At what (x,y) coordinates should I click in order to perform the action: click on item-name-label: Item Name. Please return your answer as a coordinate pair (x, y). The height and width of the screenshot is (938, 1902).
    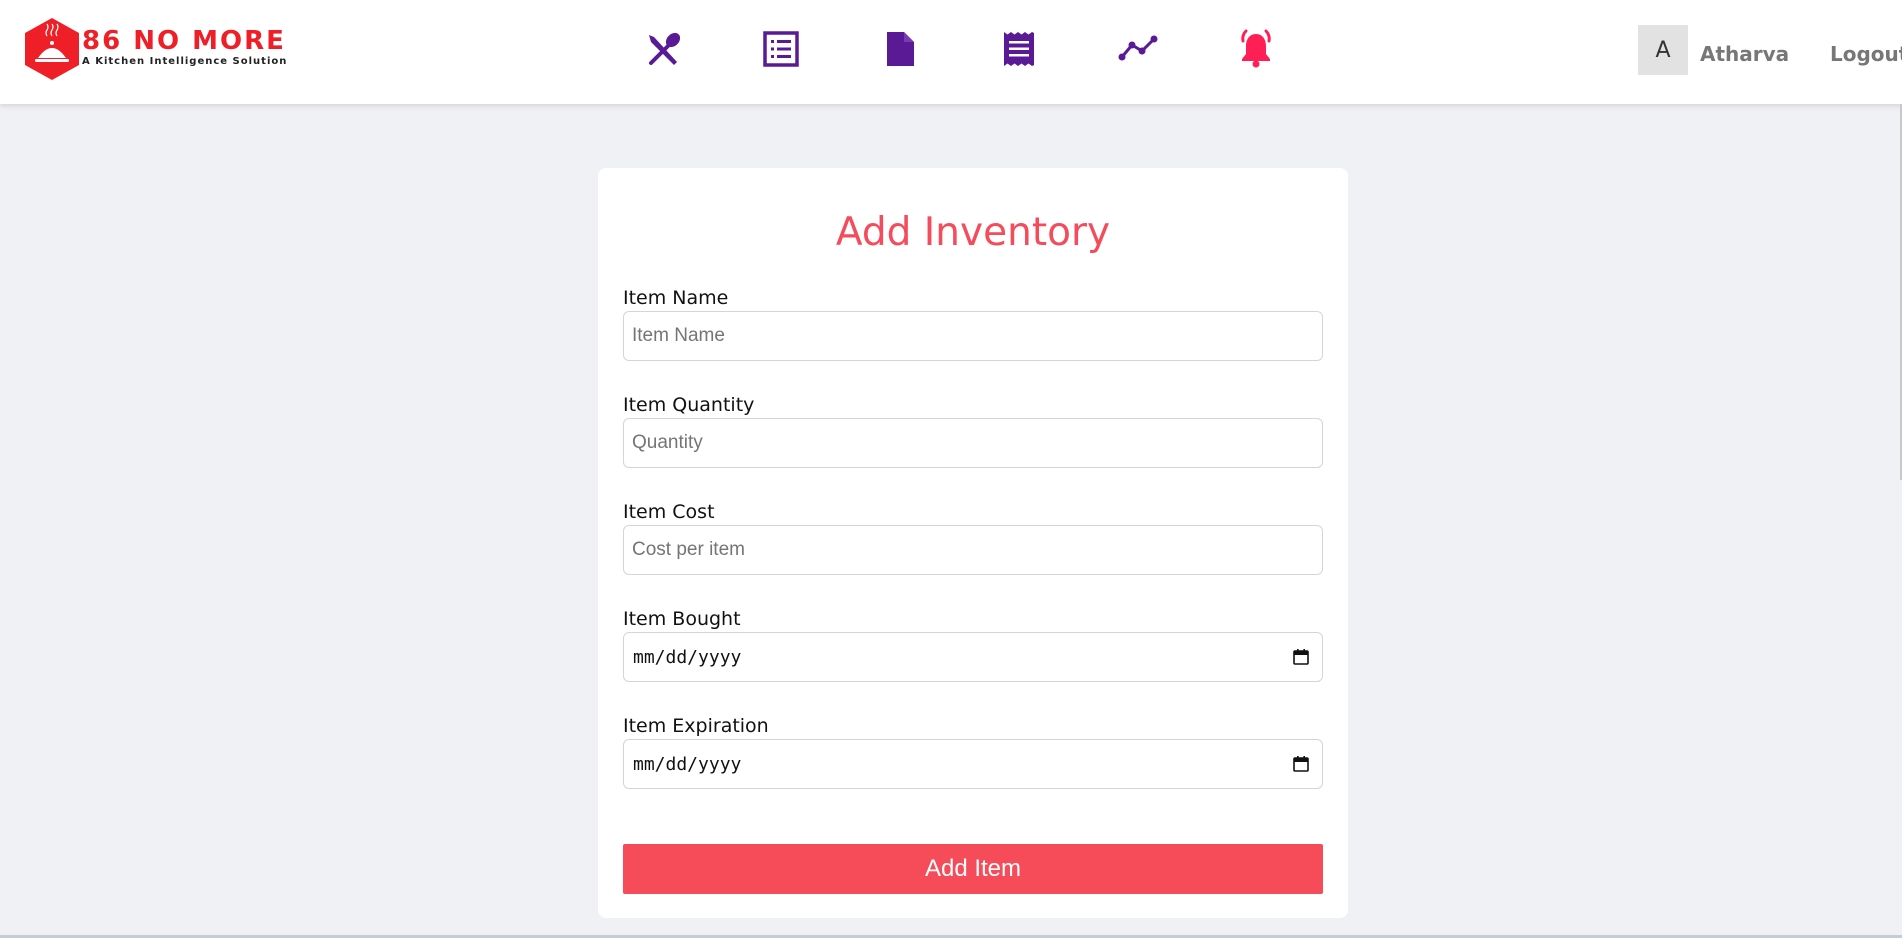
    Looking at the image, I should click on (676, 298).